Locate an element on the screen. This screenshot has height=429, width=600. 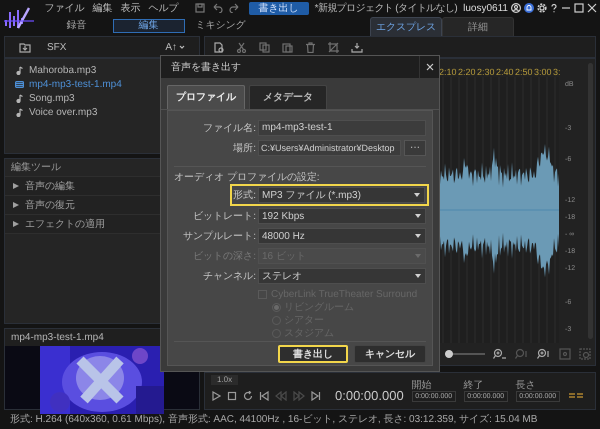
undo-icon is located at coordinates (216, 8).